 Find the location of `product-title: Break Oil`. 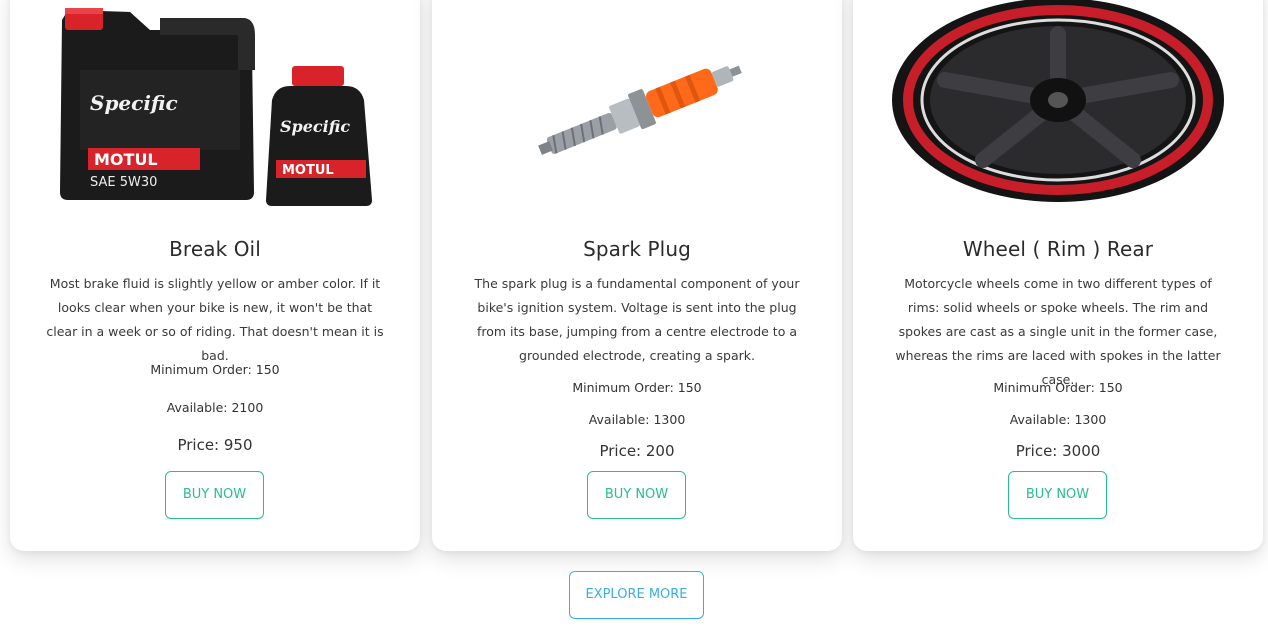

product-title: Break Oil is located at coordinates (215, 249).